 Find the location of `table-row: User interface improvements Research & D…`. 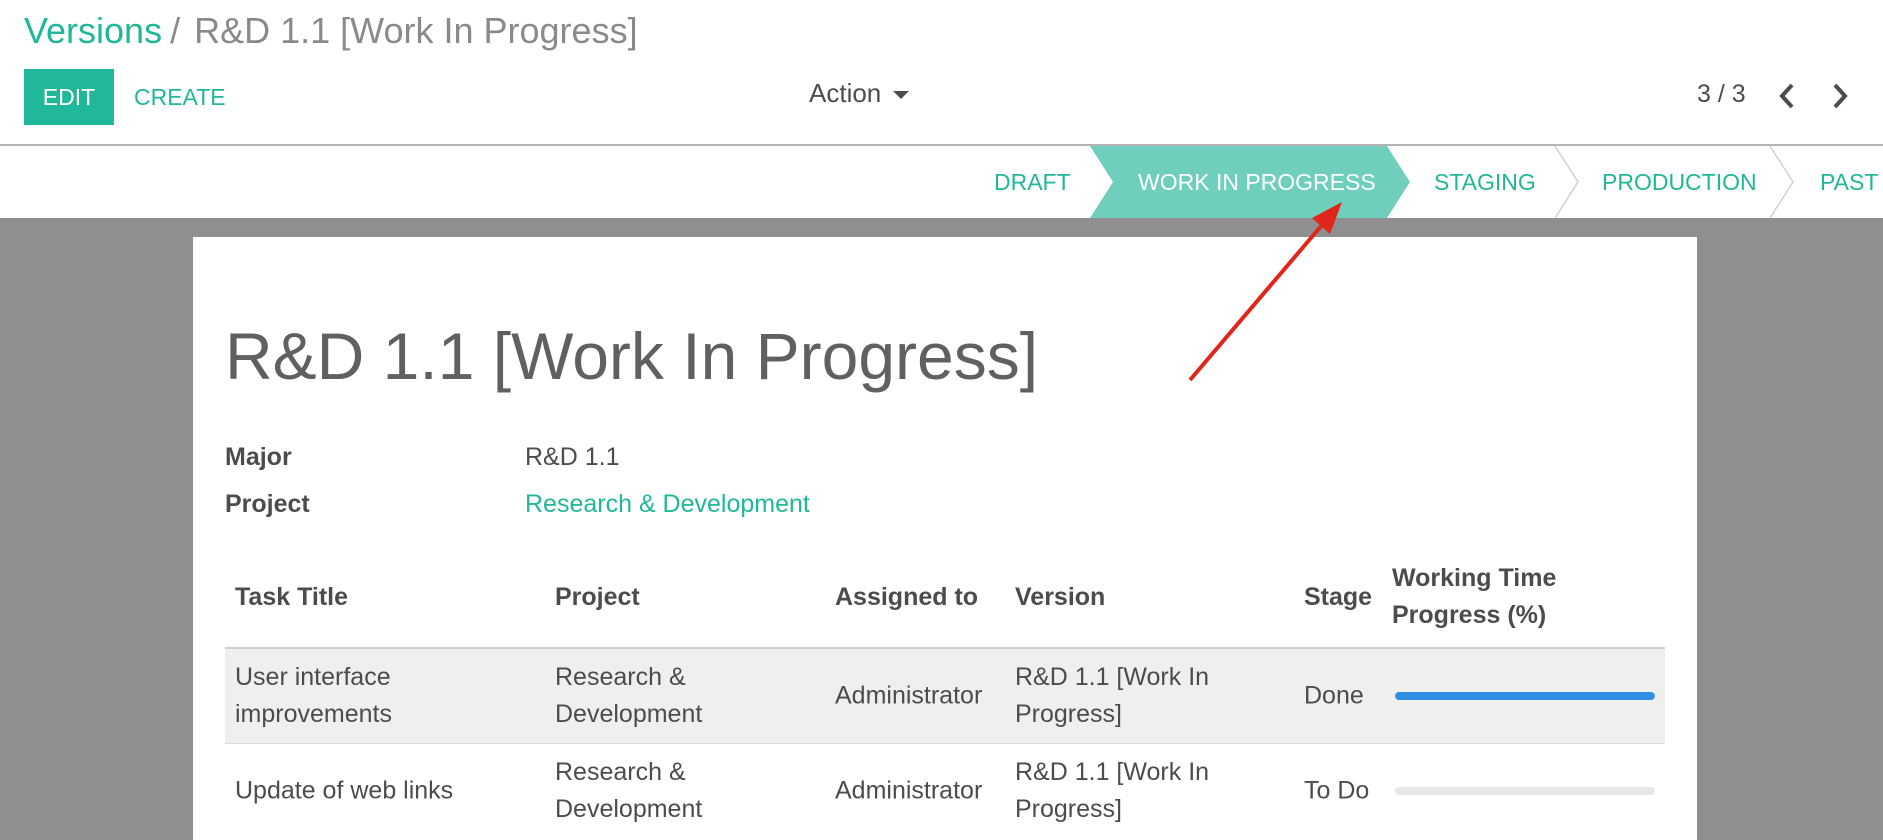

table-row: User interface improvements Research & D… is located at coordinates (945, 696).